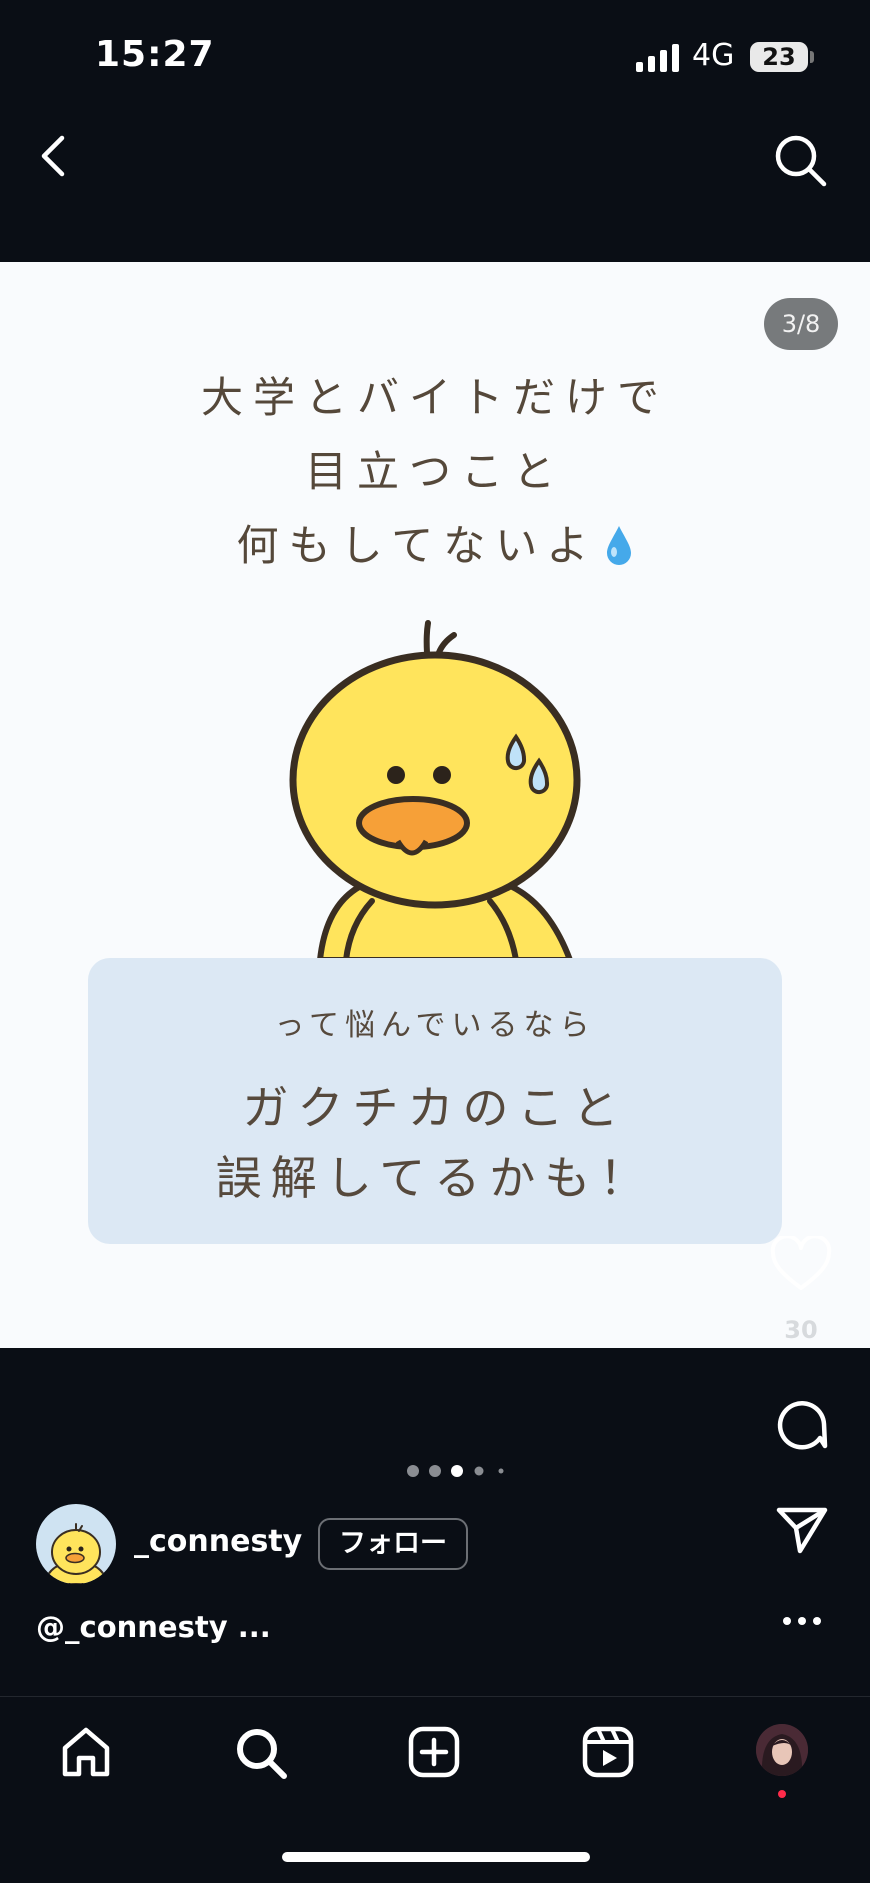 Image resolution: width=870 pixels, height=1883 pixels. Describe the element at coordinates (435, 791) in the screenshot. I see `chick-illustration` at that location.